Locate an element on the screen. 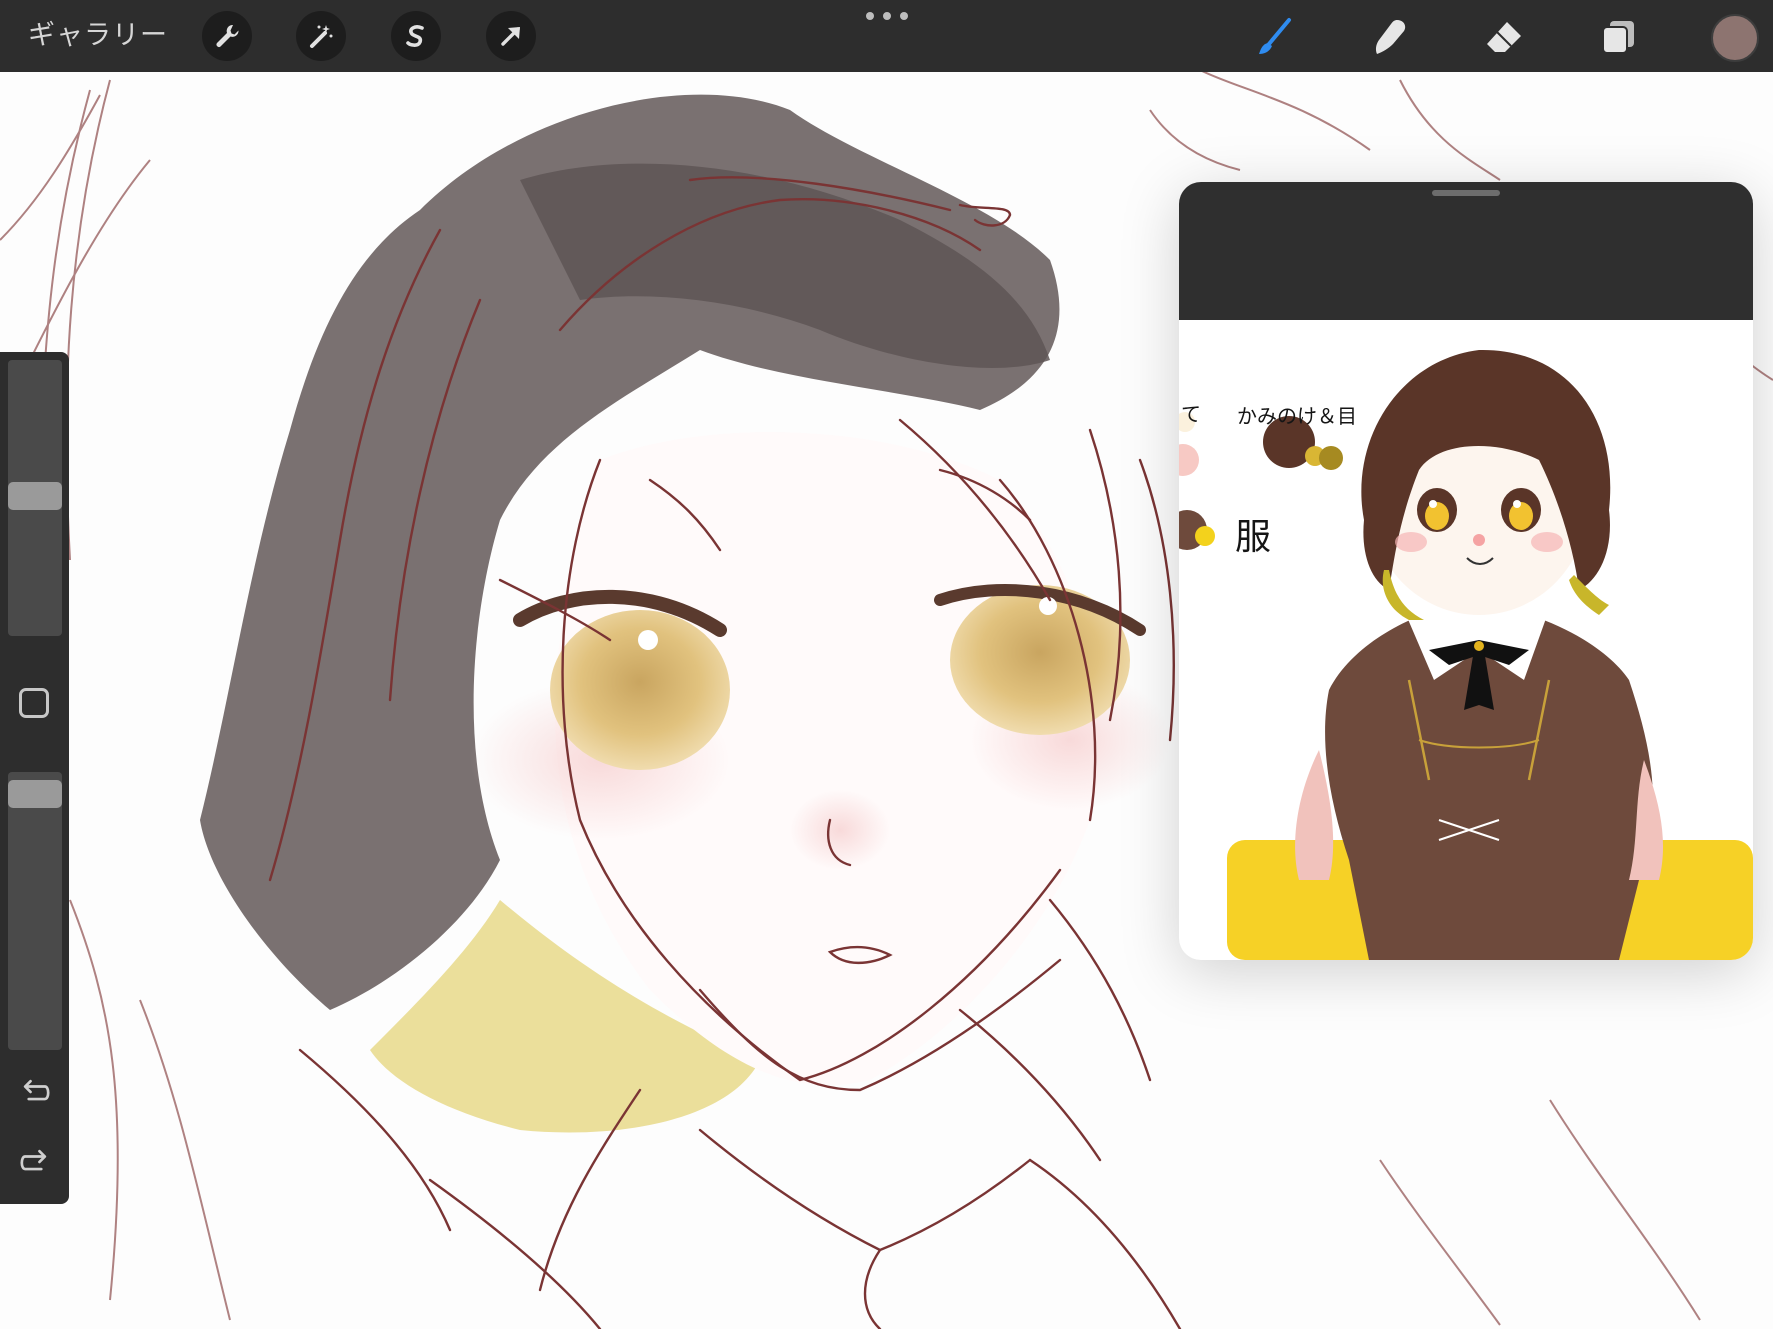 The width and height of the screenshot is (1773, 1329). eraser-tool-button is located at coordinates (1504, 37).